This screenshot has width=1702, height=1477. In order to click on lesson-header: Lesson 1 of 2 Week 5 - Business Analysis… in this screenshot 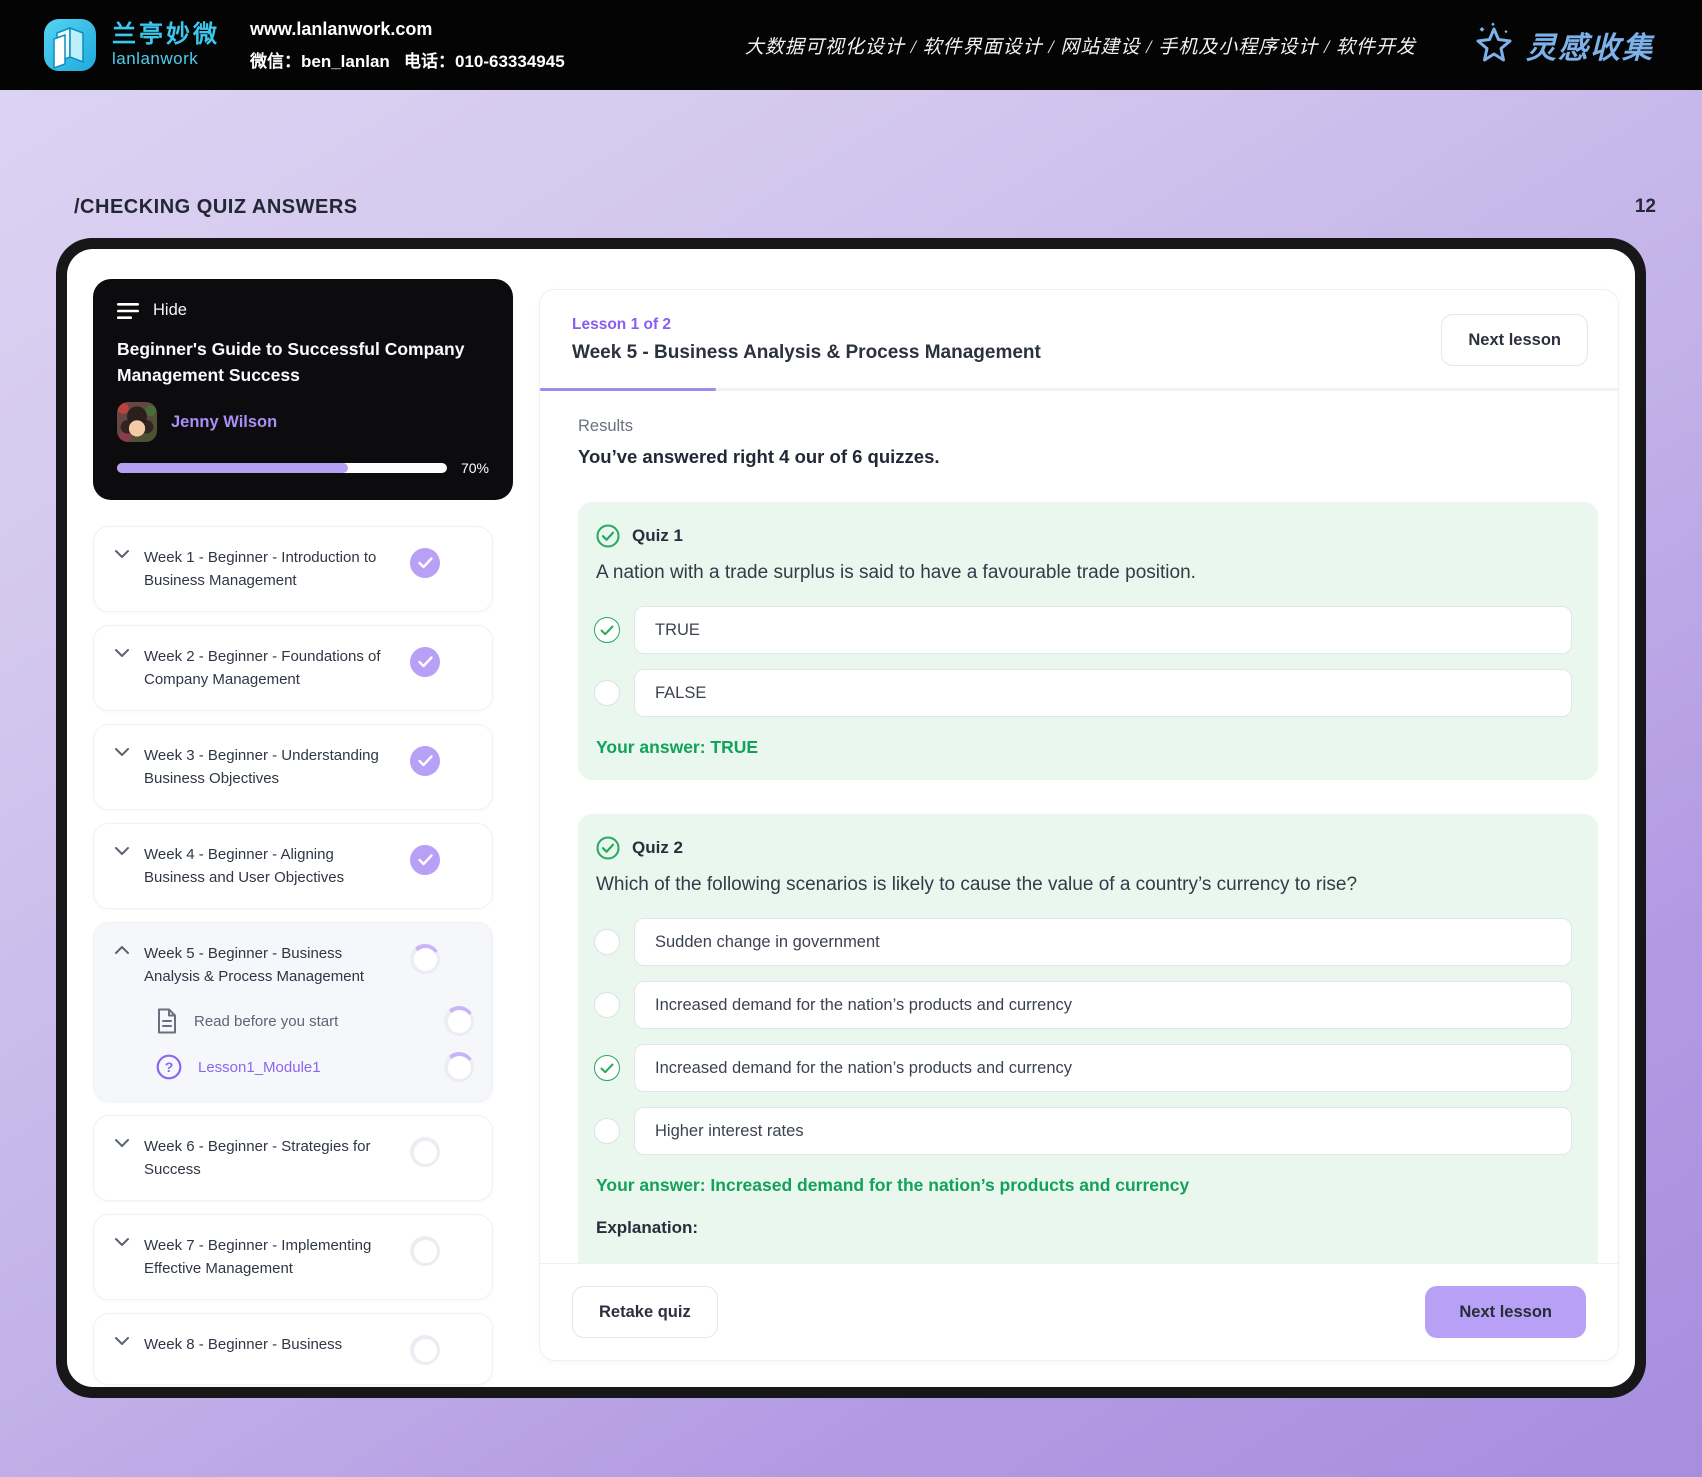, I will do `click(1079, 339)`.